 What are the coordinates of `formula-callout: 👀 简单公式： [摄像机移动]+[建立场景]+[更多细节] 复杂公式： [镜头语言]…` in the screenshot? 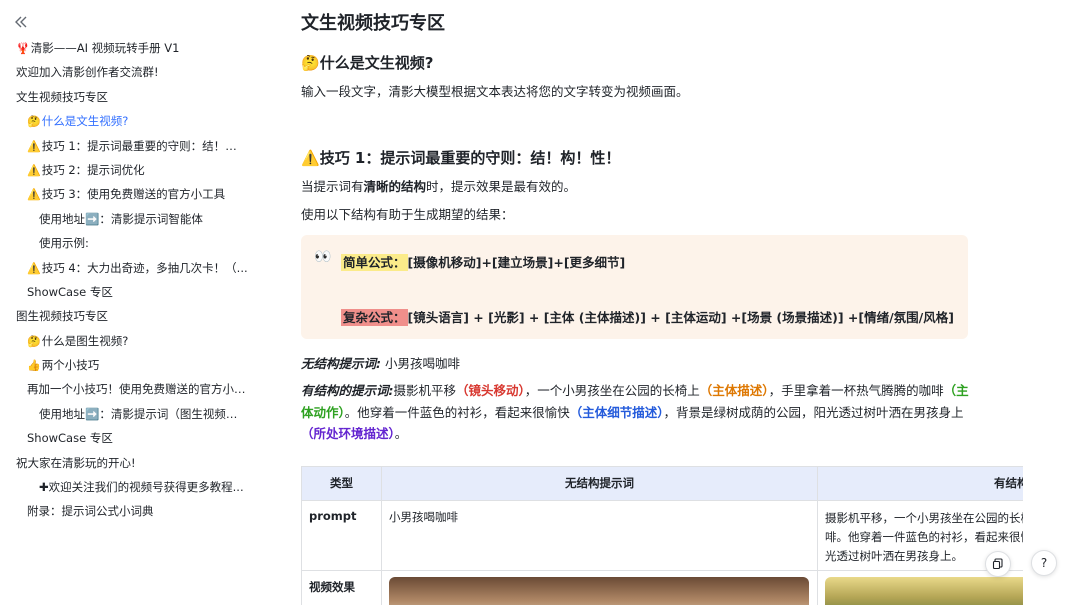 It's located at (634, 287).